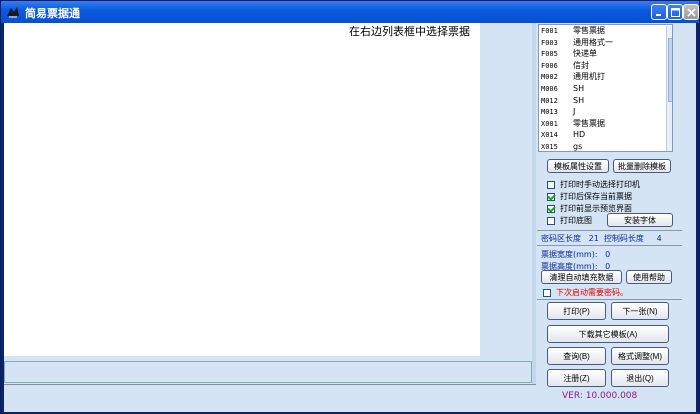  I want to click on maximize-button, so click(675, 12).